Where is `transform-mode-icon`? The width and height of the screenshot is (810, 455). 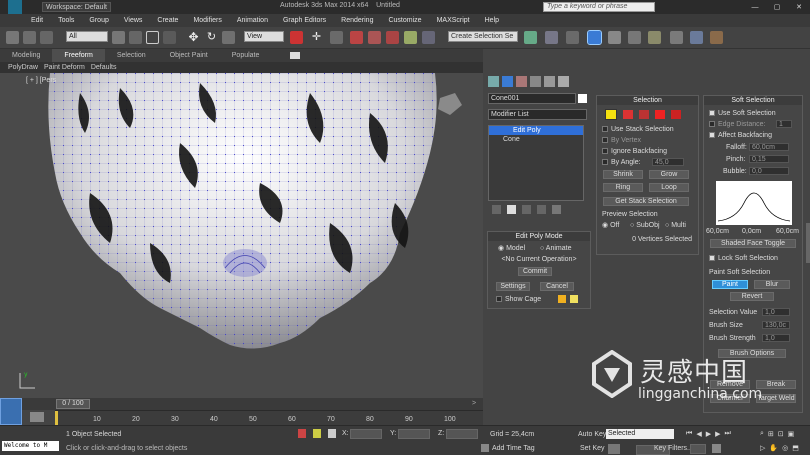
transform-mode-icon is located at coordinates (332, 433).